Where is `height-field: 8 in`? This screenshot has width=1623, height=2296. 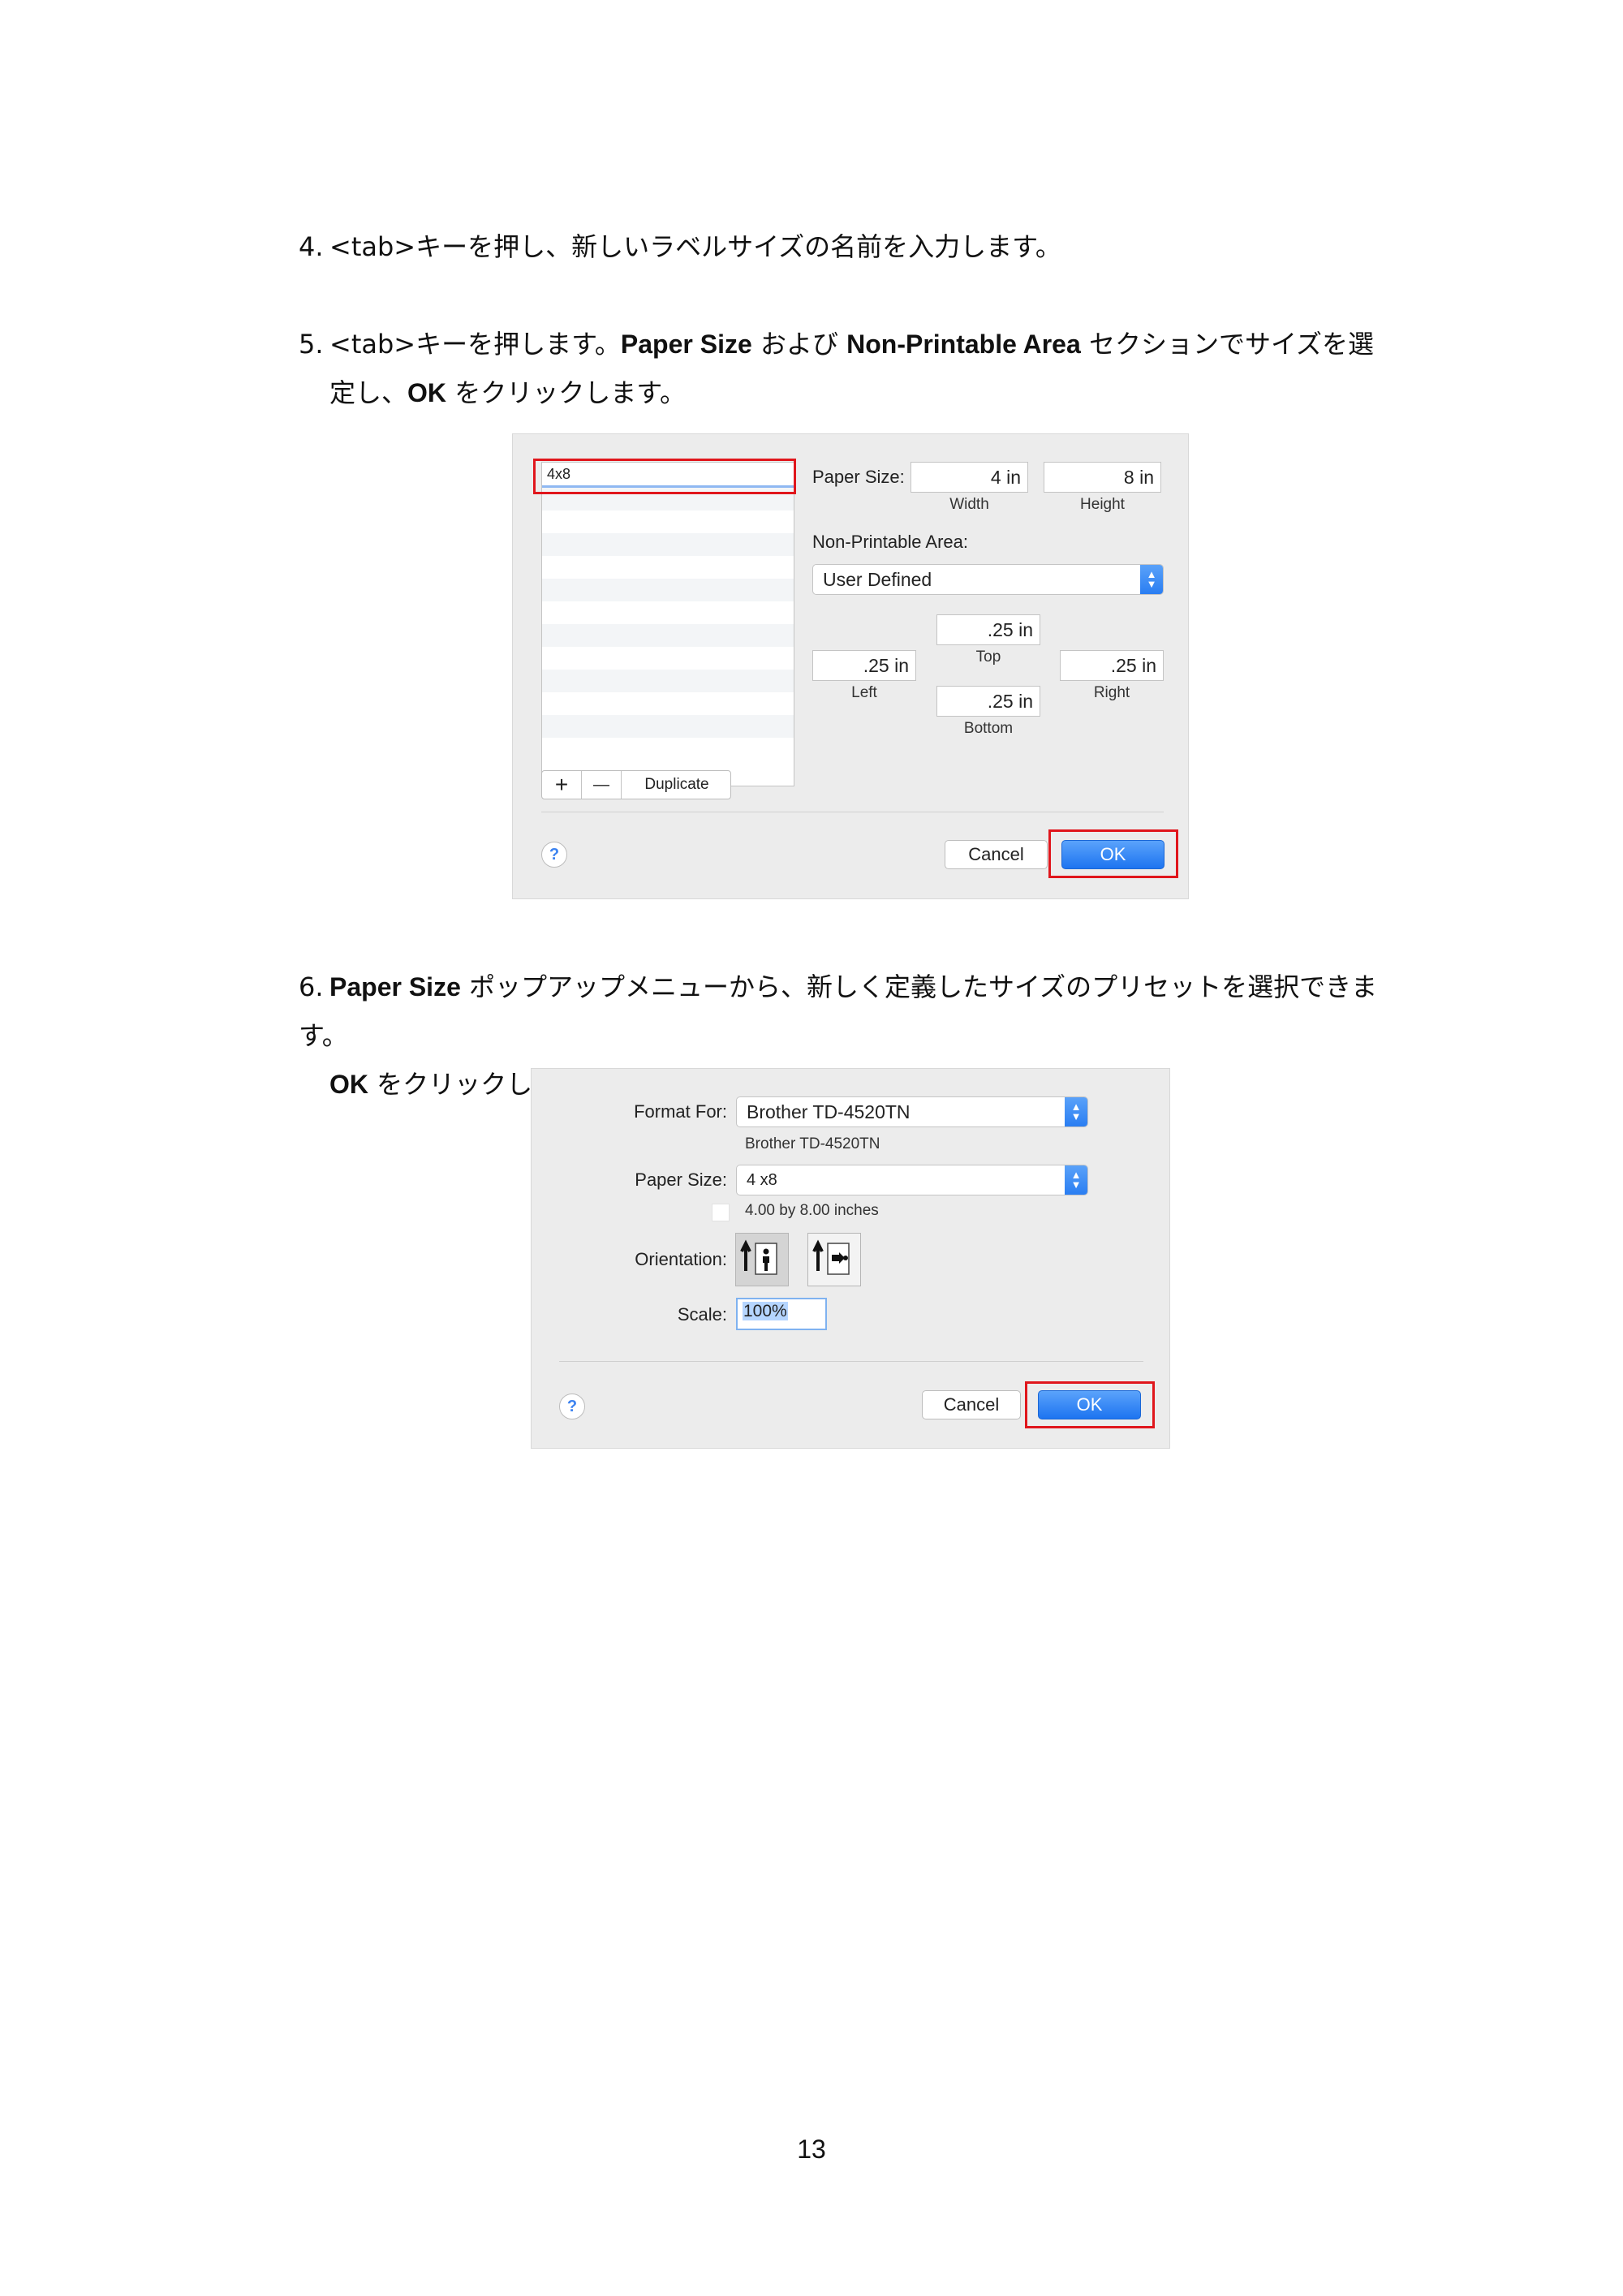
height-field: 8 in is located at coordinates (1102, 478).